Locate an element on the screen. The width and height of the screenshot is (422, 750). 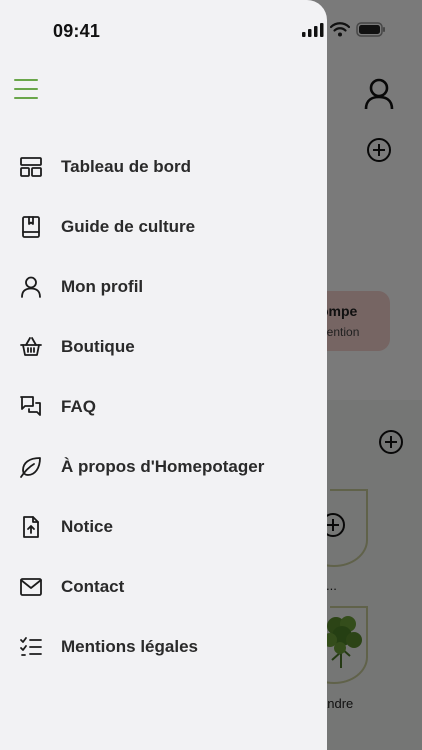
mail-icon is located at coordinates (31, 587).